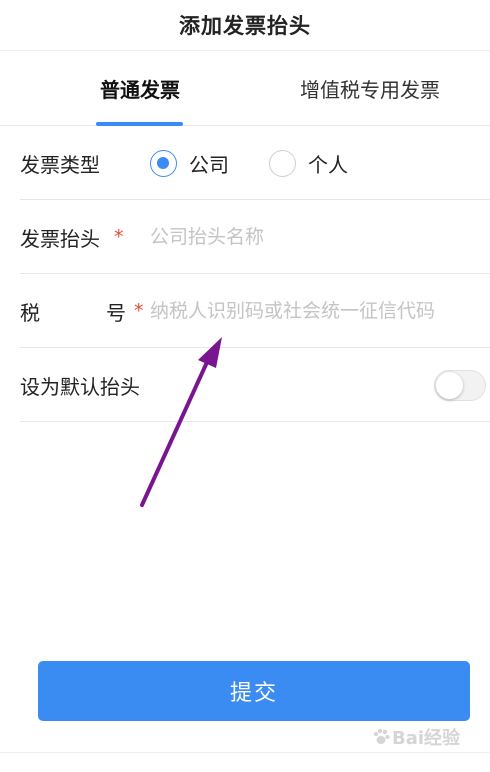  I want to click on tab-vat-invoice: 增值税专用发票, so click(370, 88).